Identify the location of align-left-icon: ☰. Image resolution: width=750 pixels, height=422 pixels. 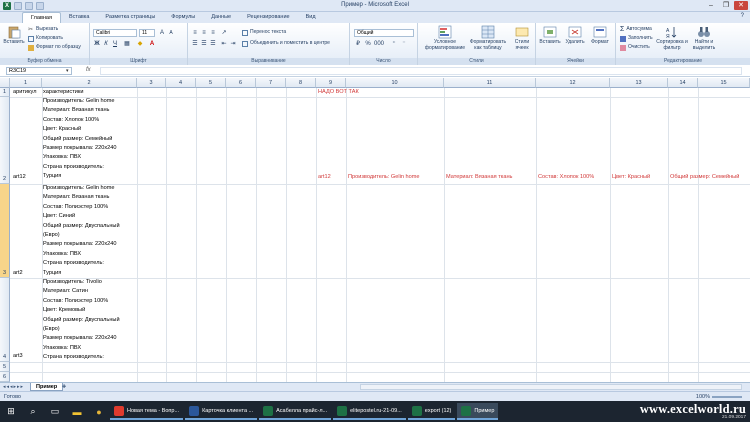
(195, 44).